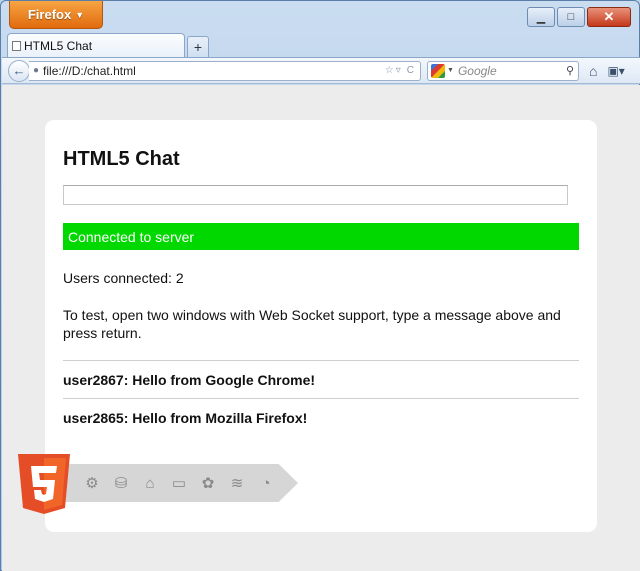 This screenshot has width=640, height=571. I want to click on firefox-menu-label: Firefox, so click(49, 14).